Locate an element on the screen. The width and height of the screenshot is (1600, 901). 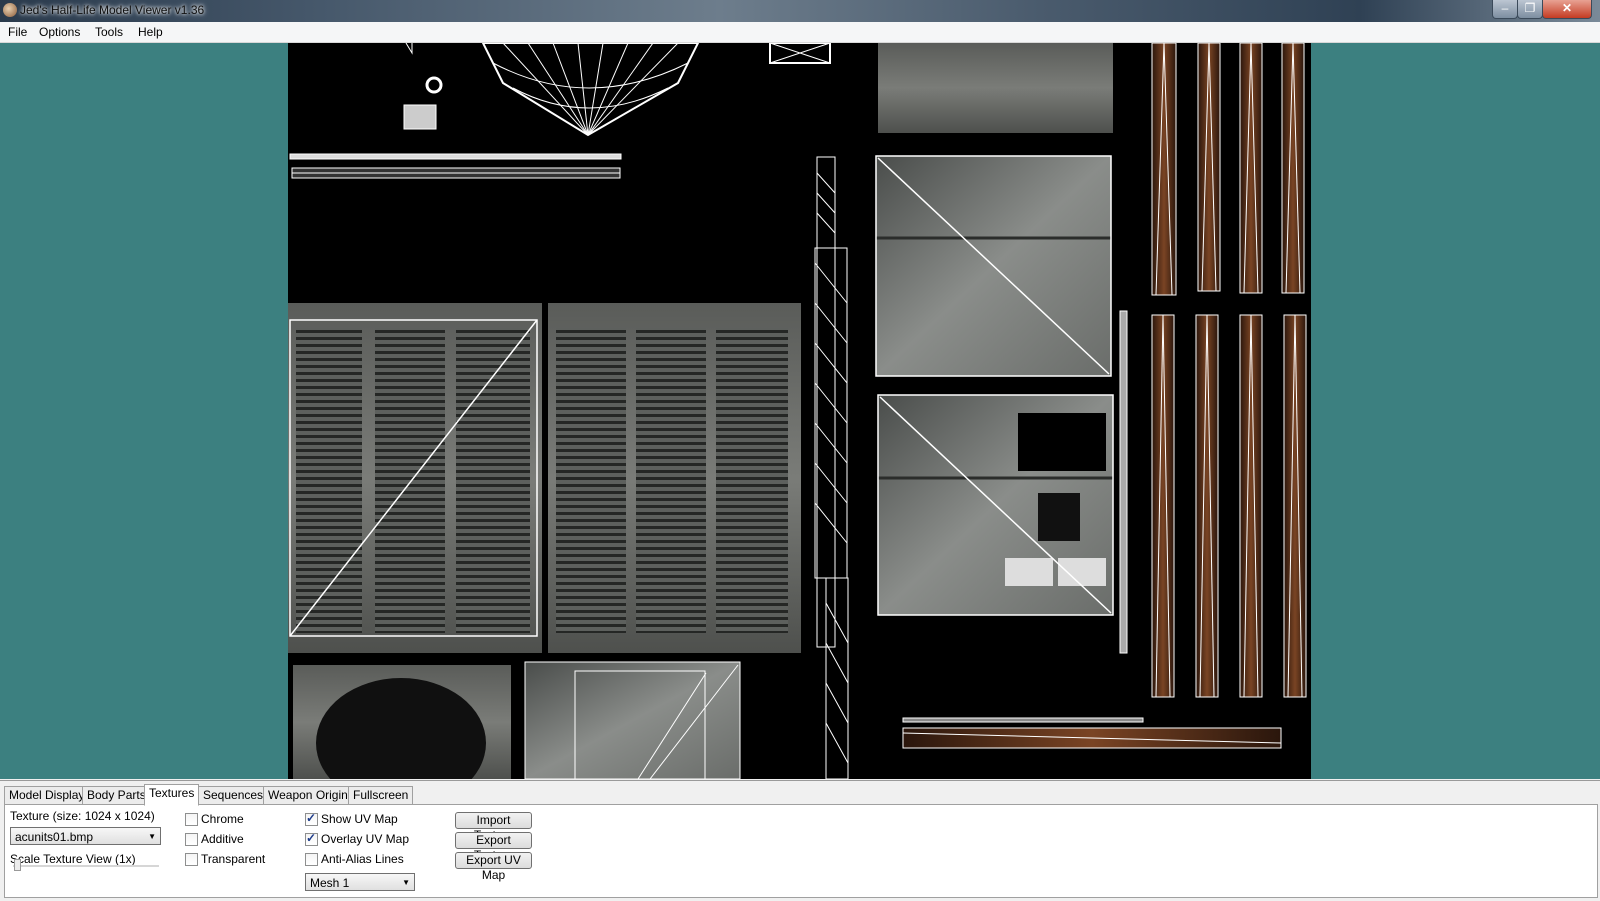
menu-file: File is located at coordinates (17, 32).